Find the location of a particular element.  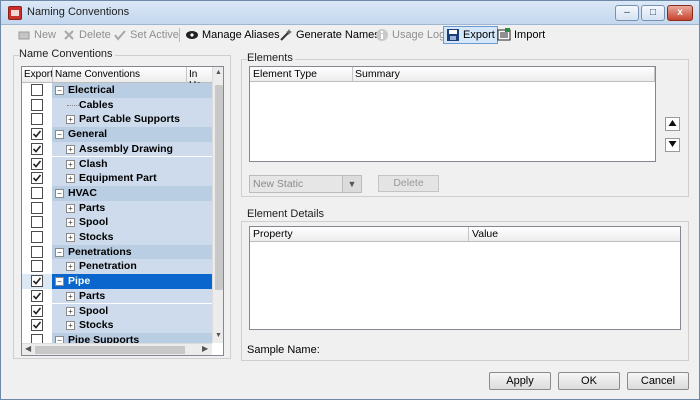

scroll-up-icon: ▲ is located at coordinates (218, 72).